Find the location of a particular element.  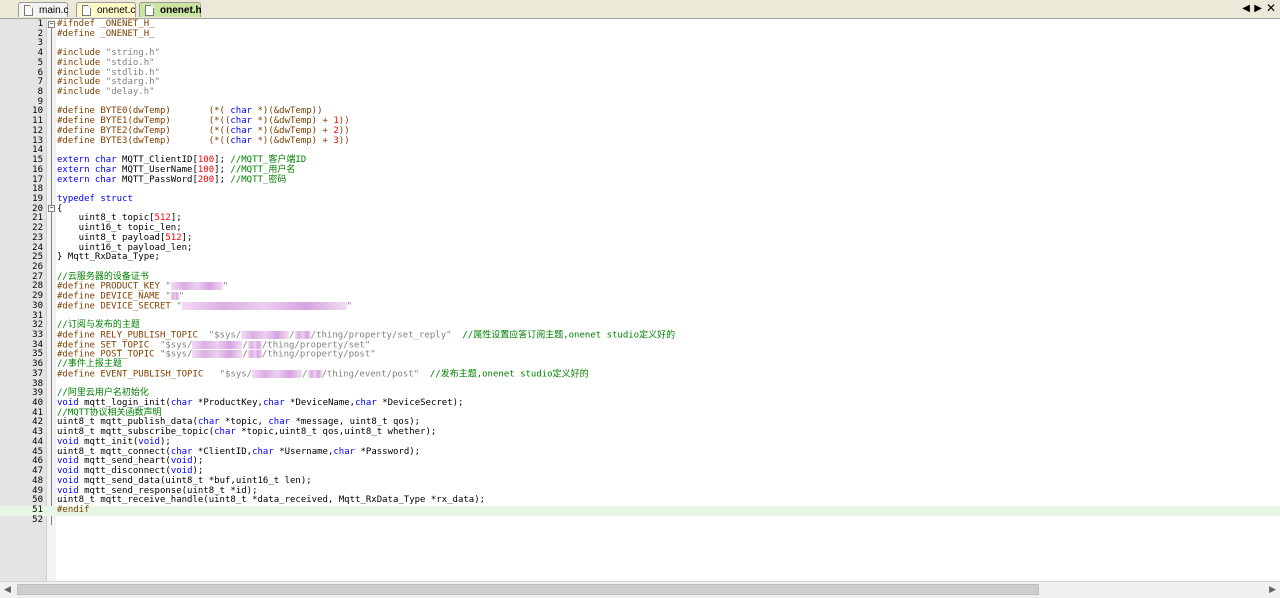

code-token: mqtt_login_init( is located at coordinates (124, 403).